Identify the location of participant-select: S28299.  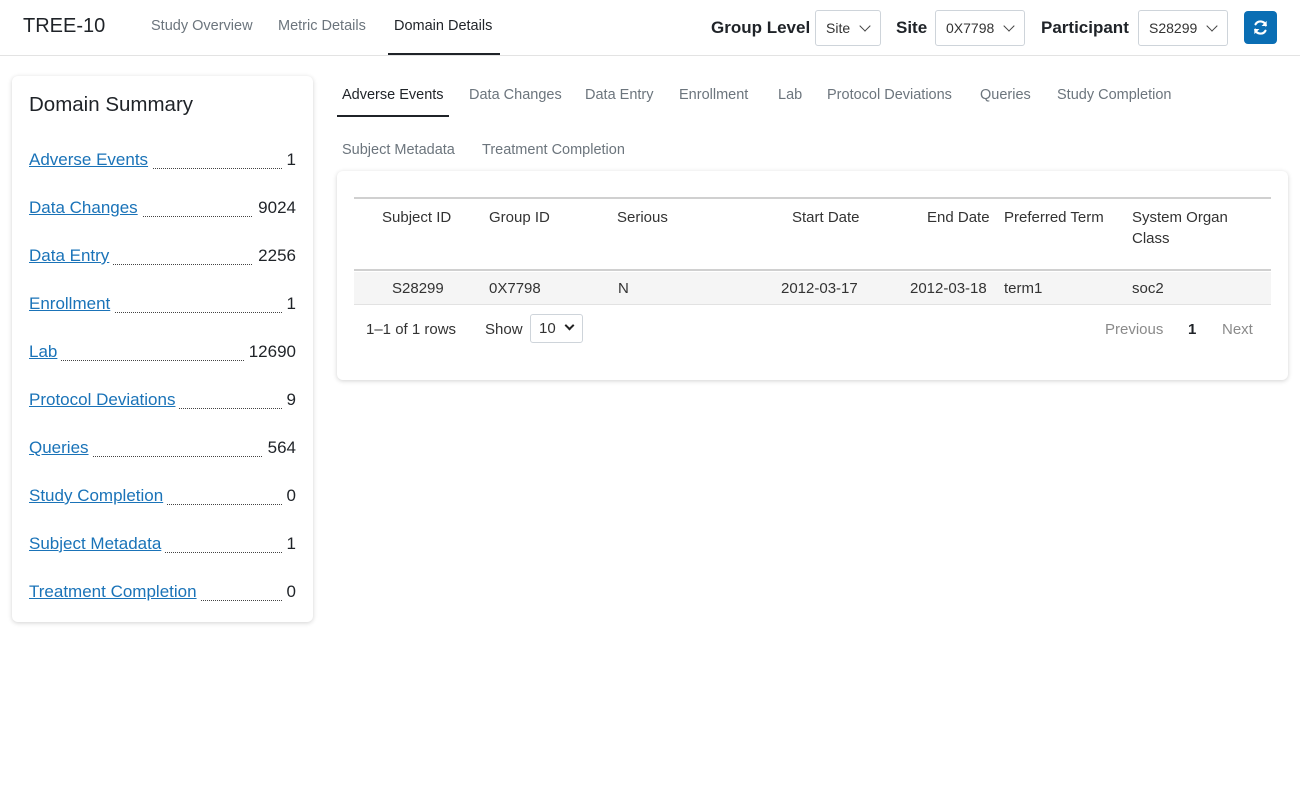
(1183, 28).